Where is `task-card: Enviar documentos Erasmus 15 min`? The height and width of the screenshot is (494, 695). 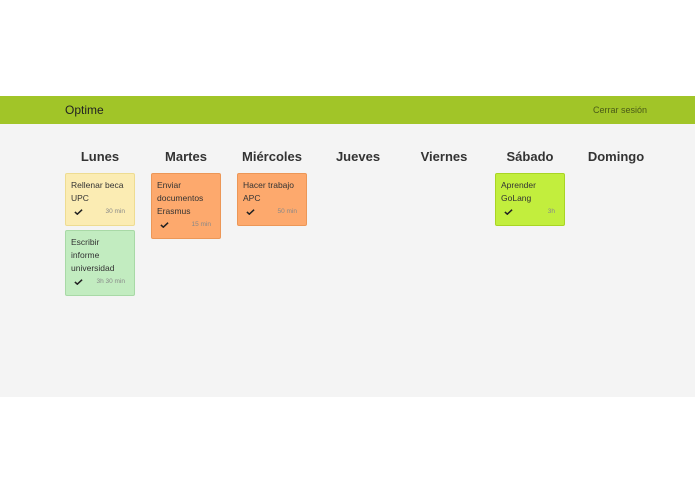
task-card: Enviar documentos Erasmus 15 min is located at coordinates (186, 206).